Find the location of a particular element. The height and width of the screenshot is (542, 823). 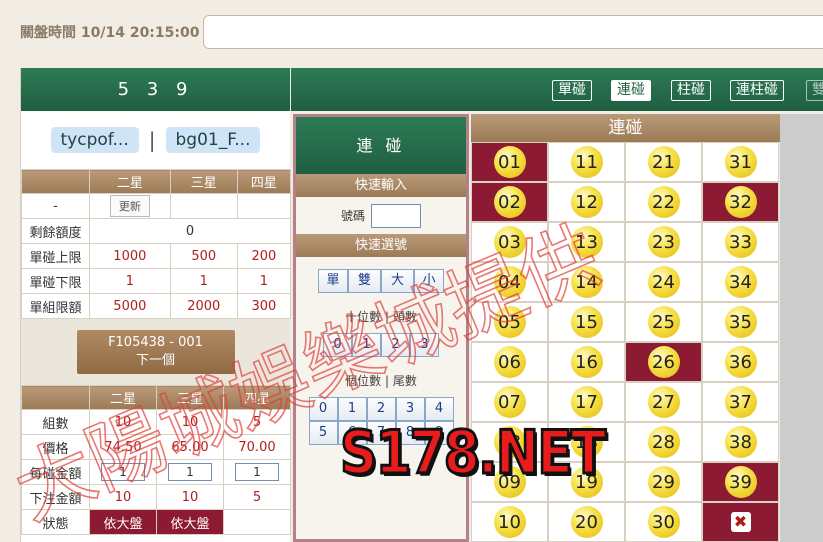

row-label: 每碰金額 is located at coordinates (55, 472).